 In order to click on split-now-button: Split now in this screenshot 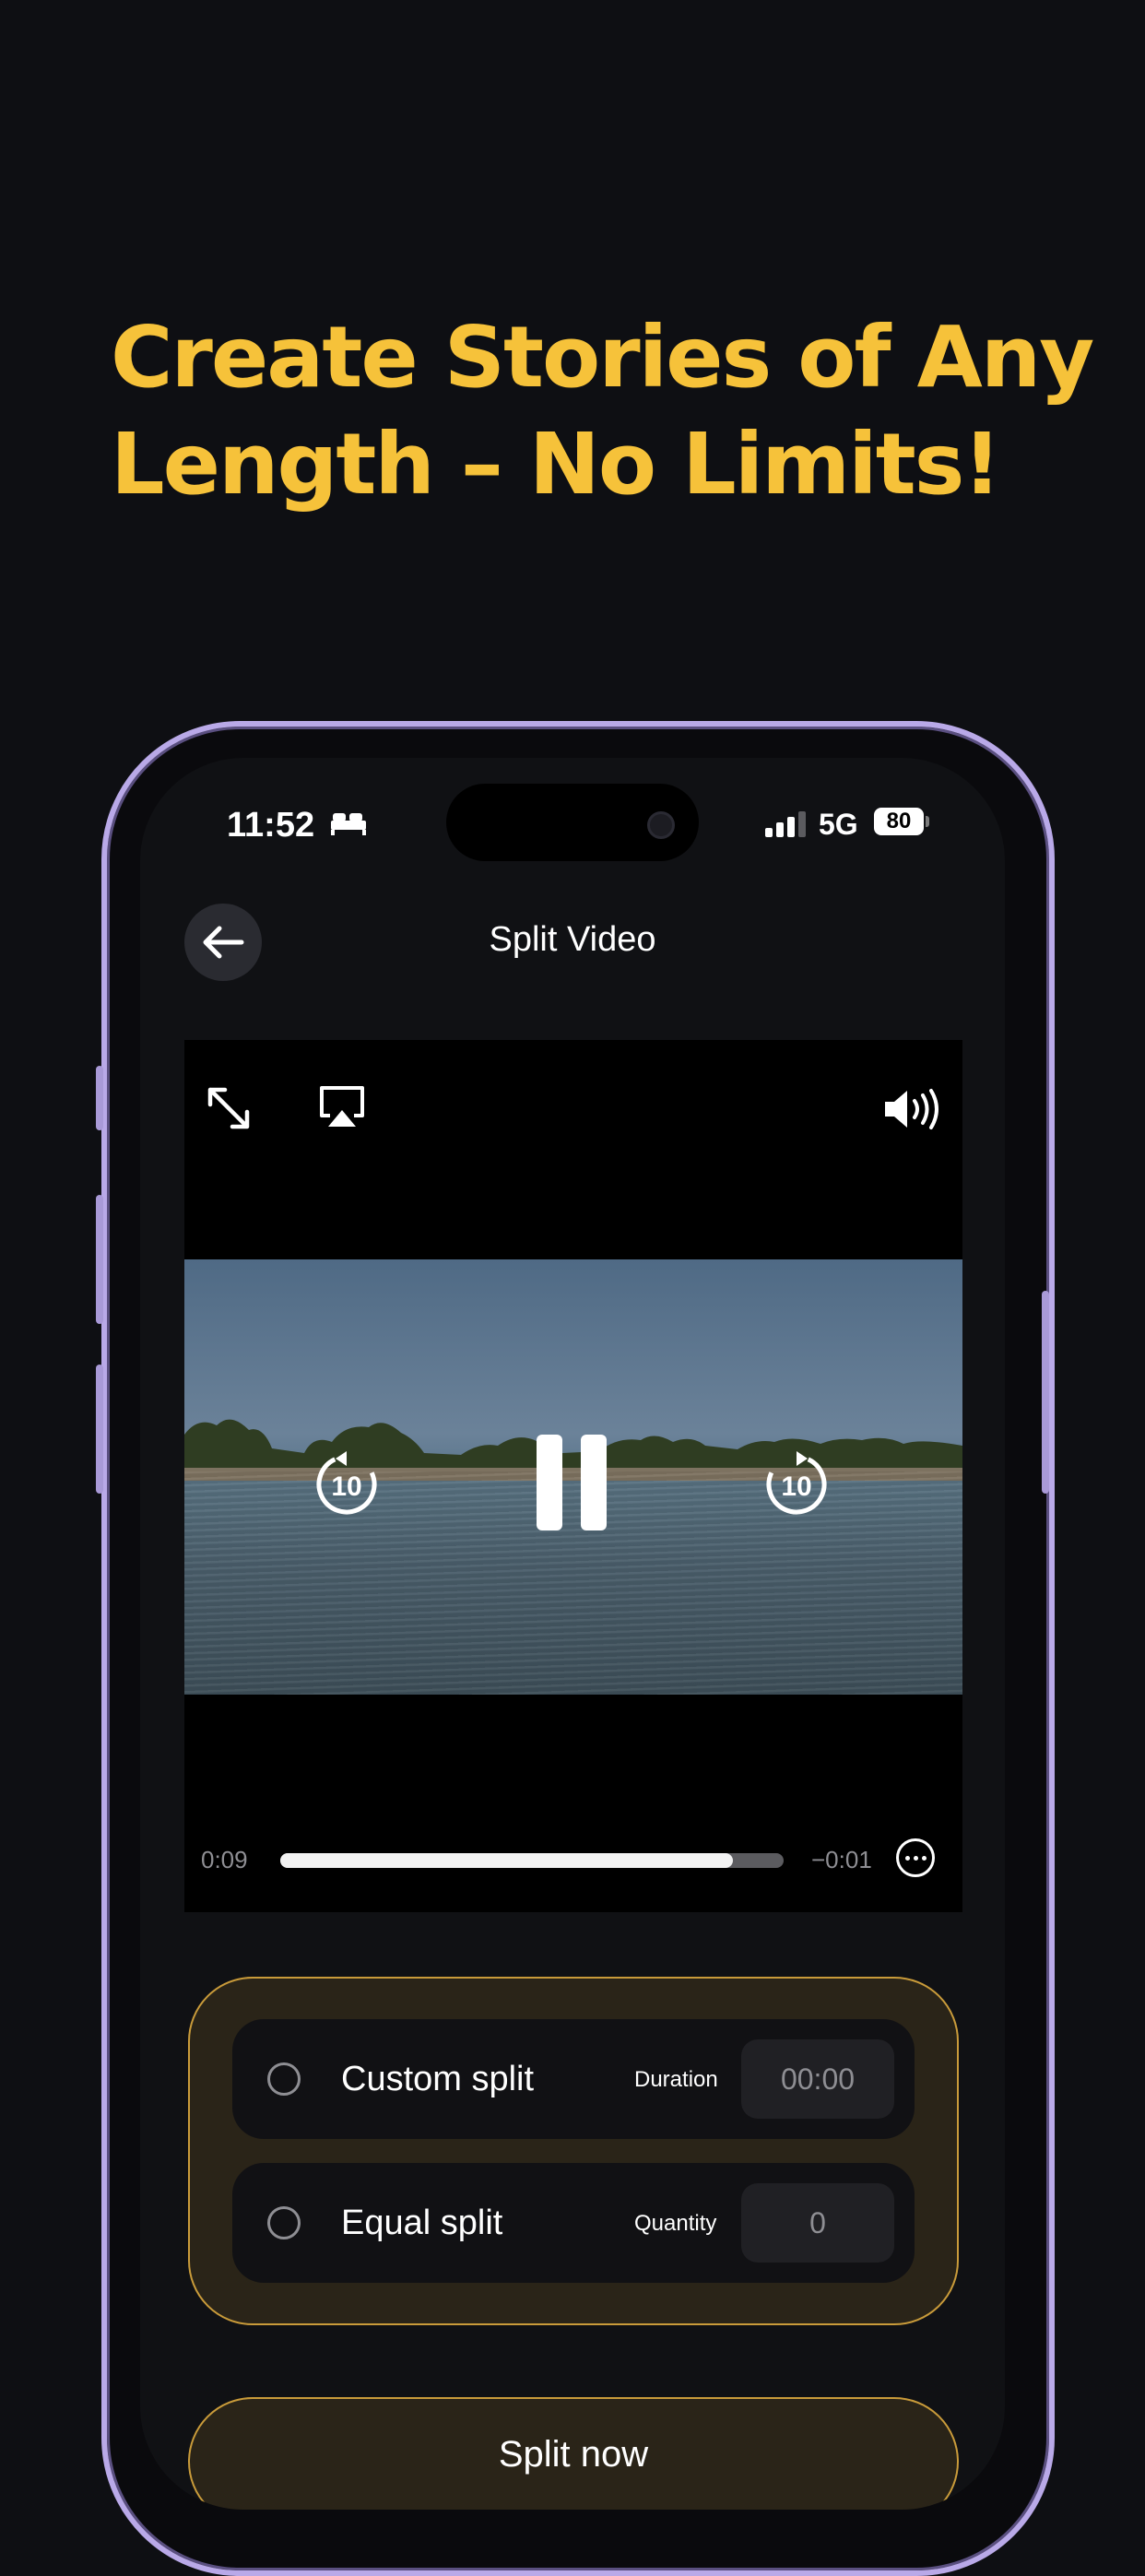, I will do `click(573, 2453)`.